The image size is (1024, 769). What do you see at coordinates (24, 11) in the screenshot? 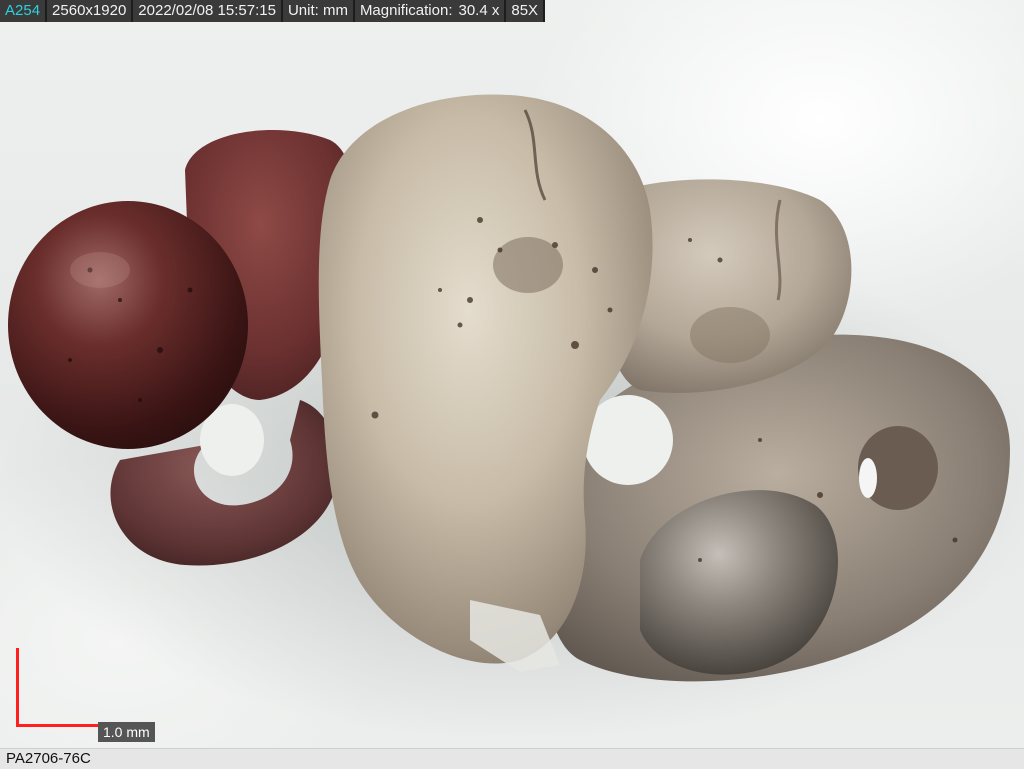
I see `image-id: A254` at bounding box center [24, 11].